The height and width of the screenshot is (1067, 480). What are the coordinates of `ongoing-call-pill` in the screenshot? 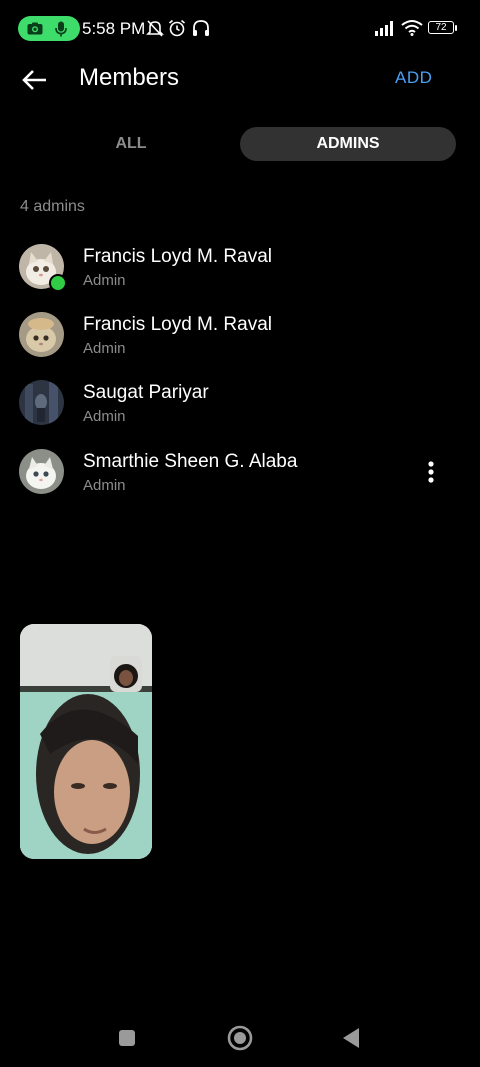 It's located at (49, 28).